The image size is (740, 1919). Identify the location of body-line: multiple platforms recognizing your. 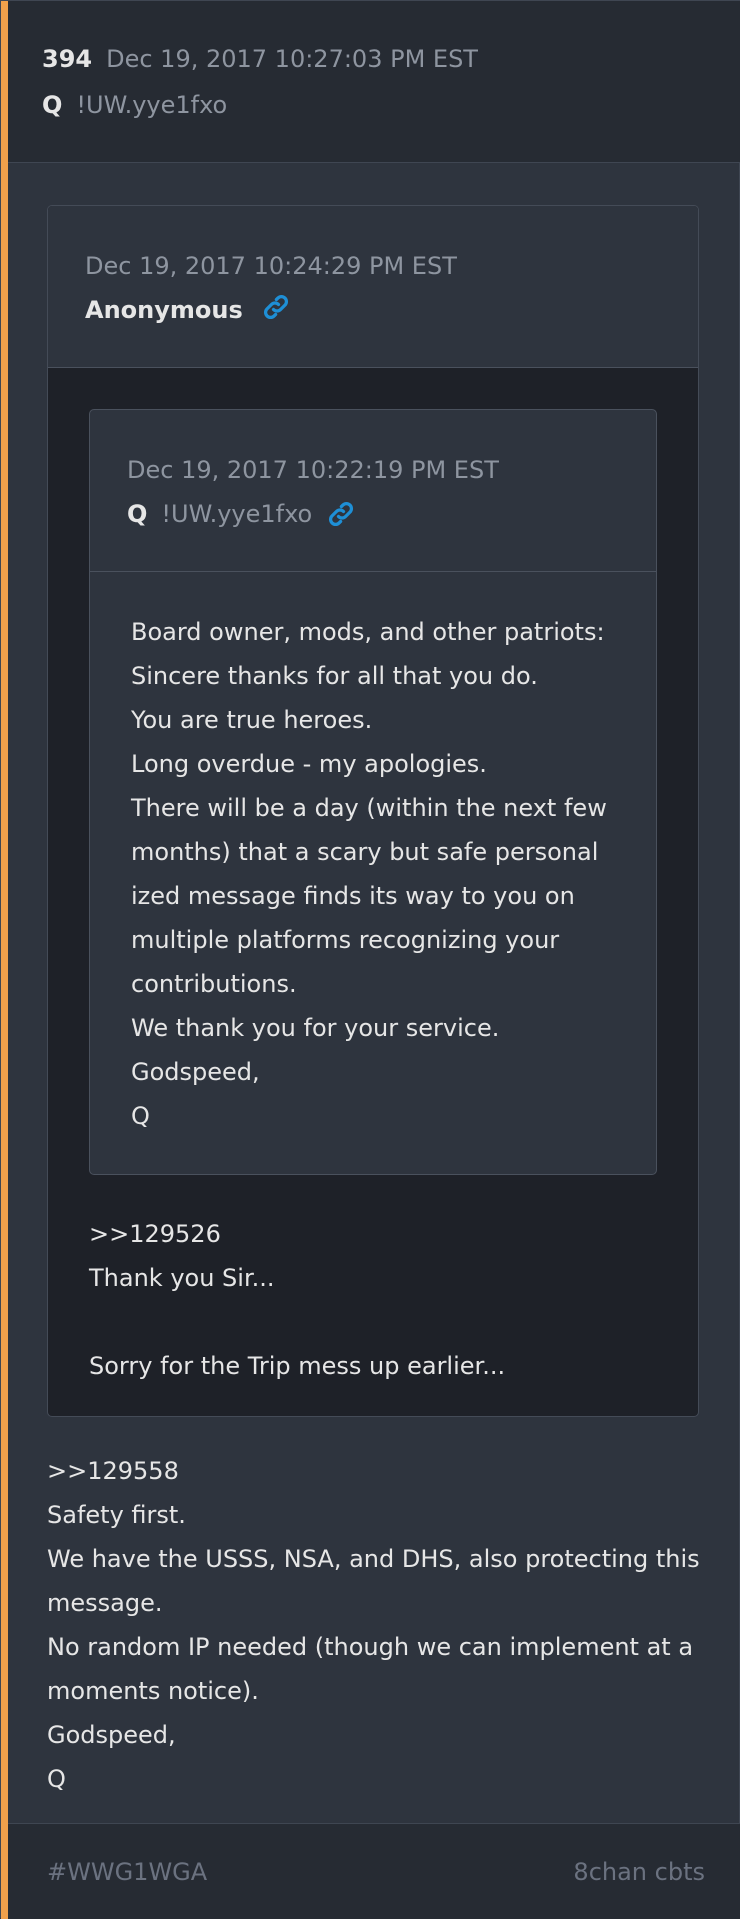
(345, 940).